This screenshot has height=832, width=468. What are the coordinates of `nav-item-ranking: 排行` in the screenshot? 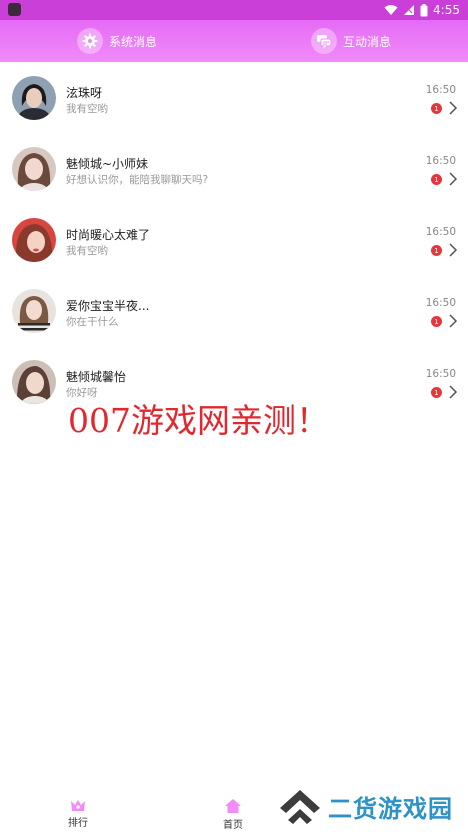 It's located at (78, 813).